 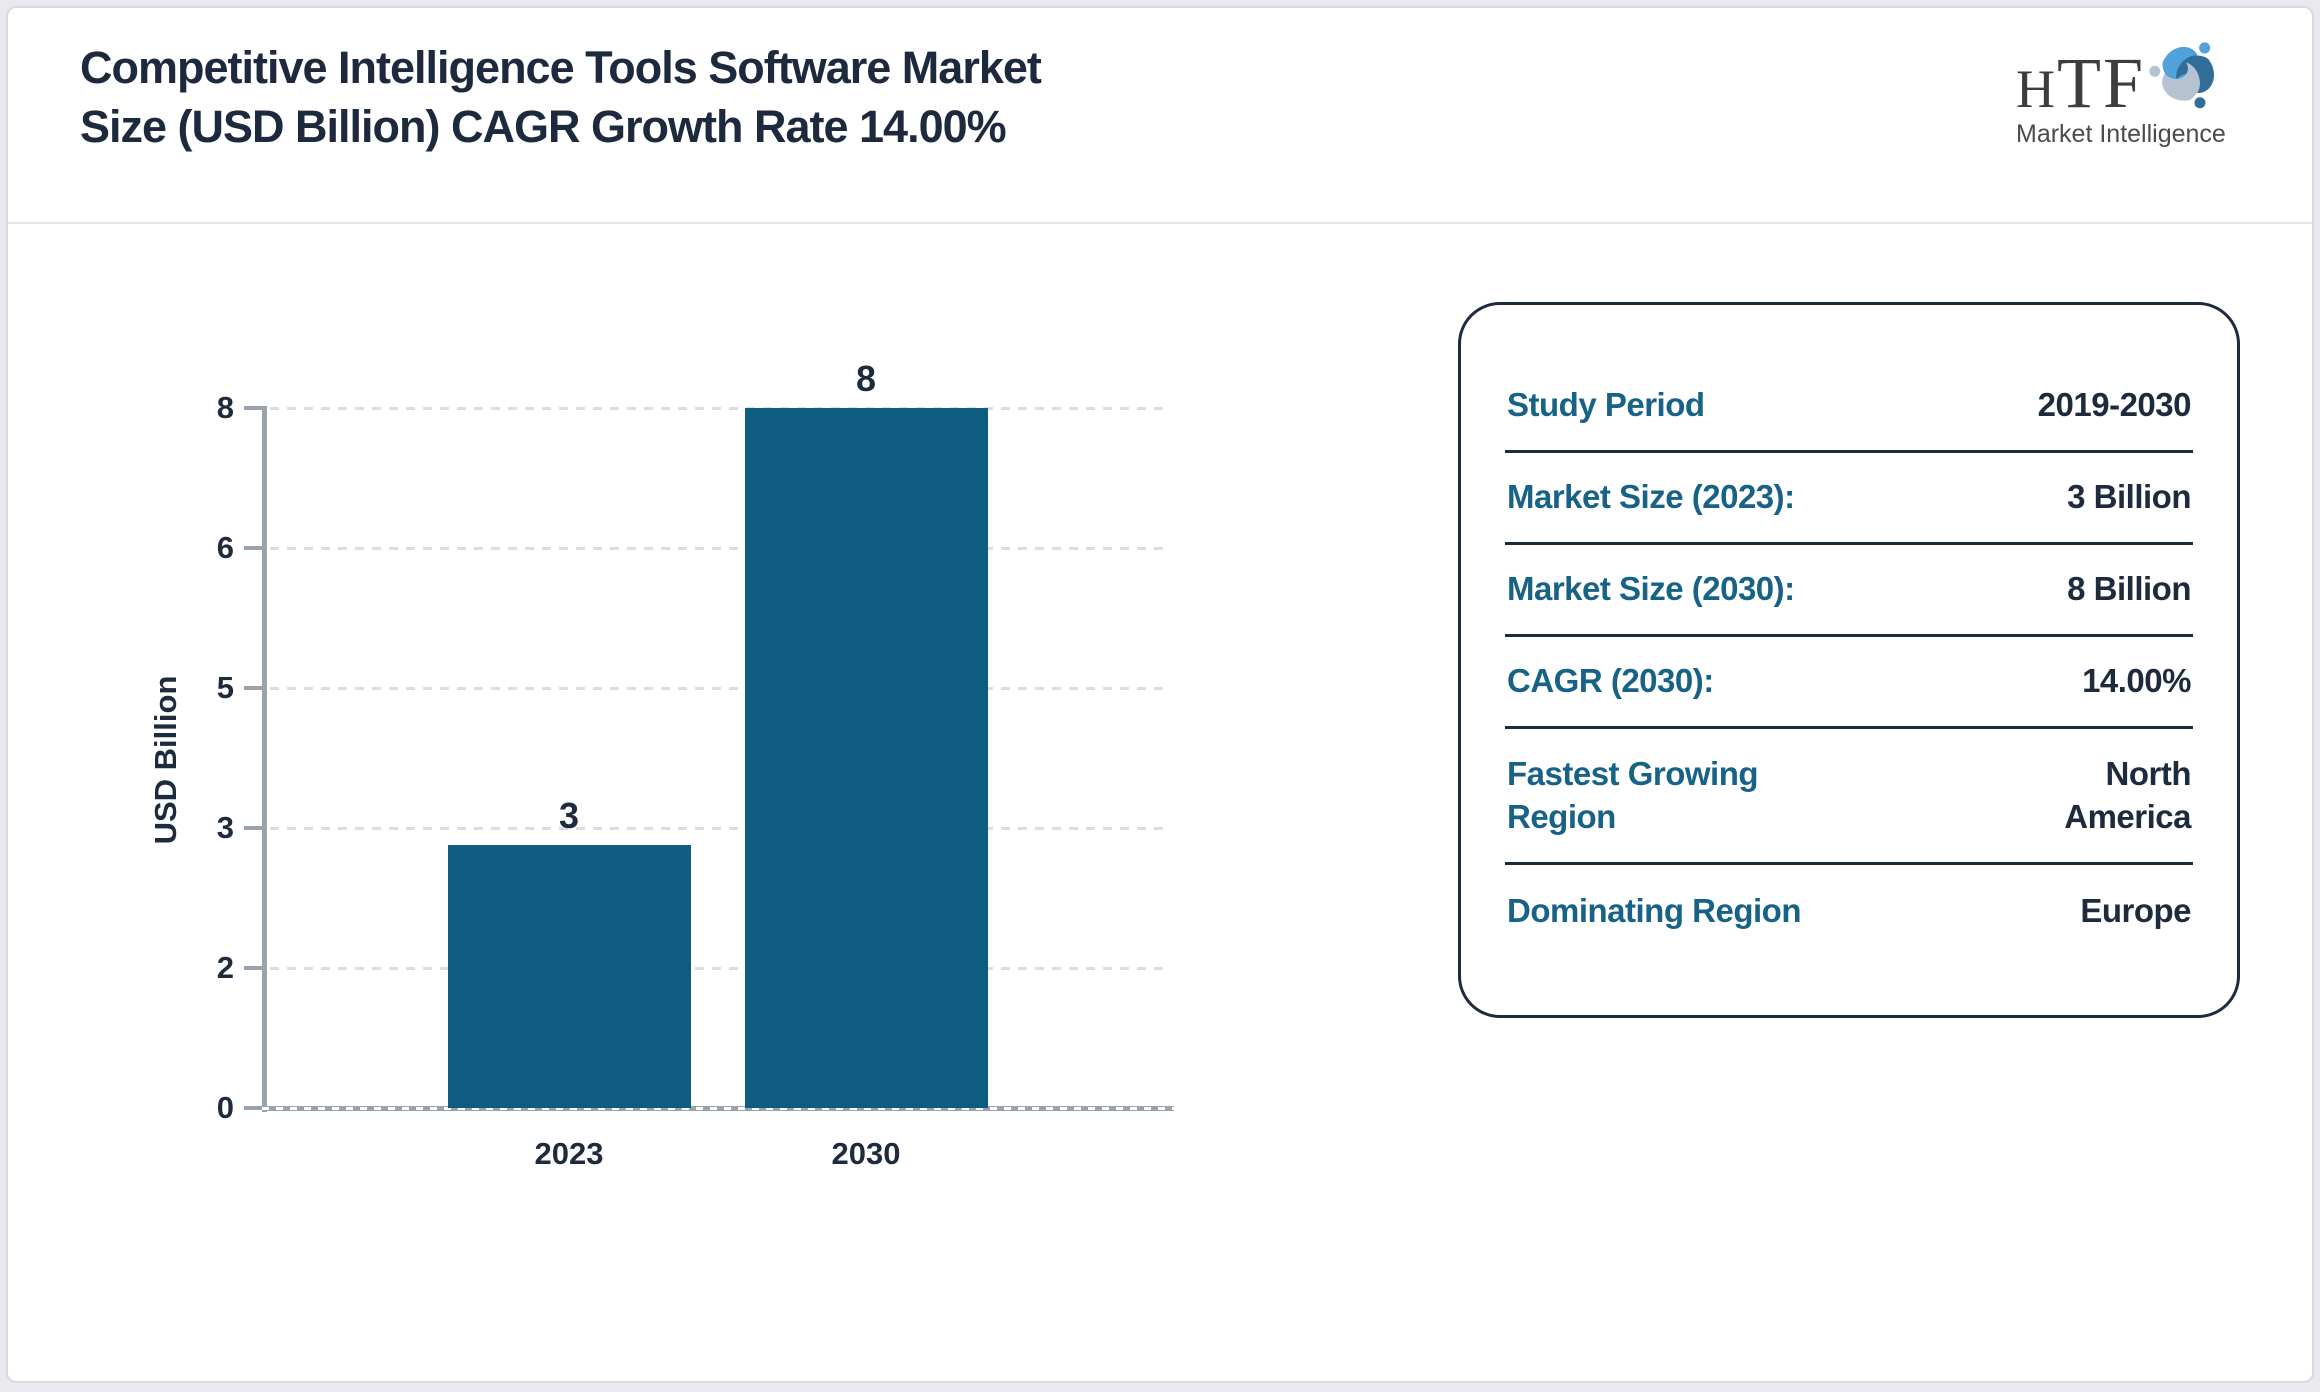 I want to click on x-axis-zero-gridline, so click(x=718, y=1108).